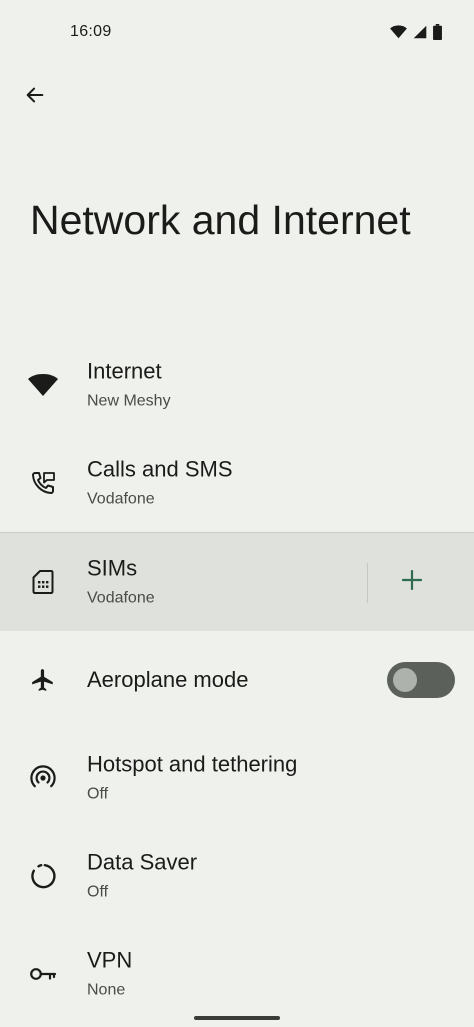 Image resolution: width=474 pixels, height=1027 pixels. What do you see at coordinates (192, 778) in the screenshot?
I see `hotspot-text: Hotspot and tethering Off` at bounding box center [192, 778].